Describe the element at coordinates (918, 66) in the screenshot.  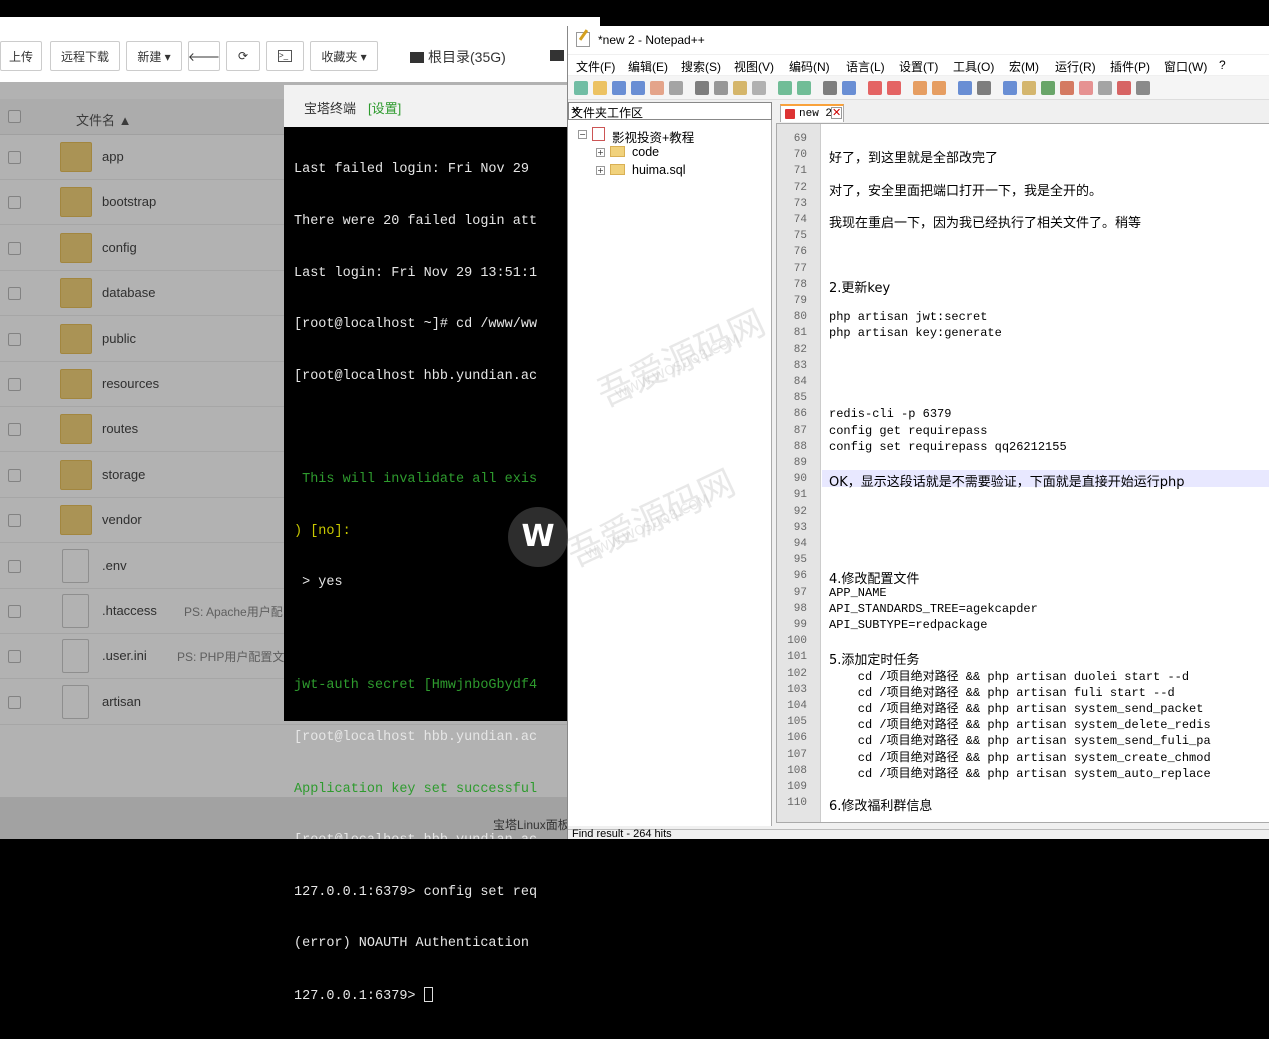
I see `menu-settings: 设置(T)` at that location.